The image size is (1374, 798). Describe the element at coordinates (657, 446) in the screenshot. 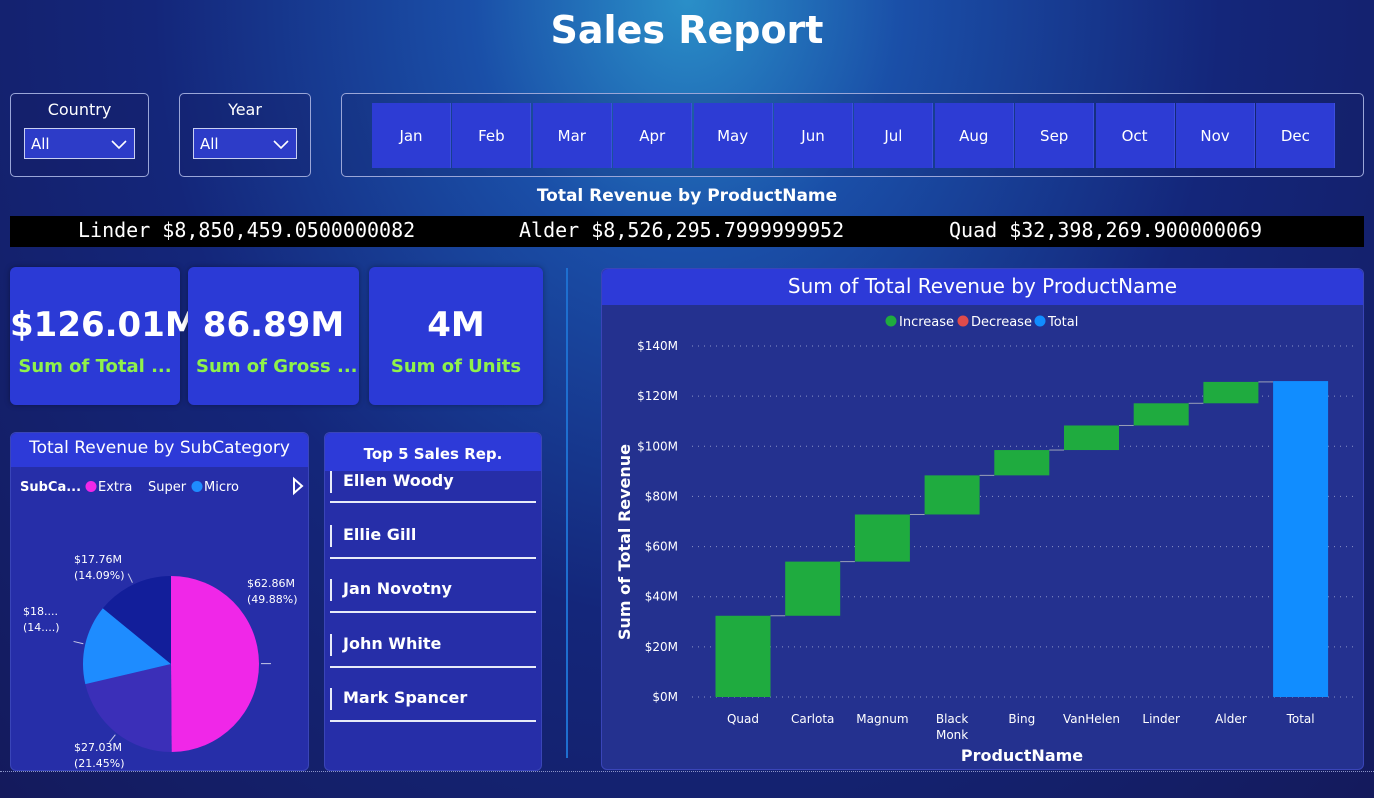

I see `y-tick-label: $100M` at that location.